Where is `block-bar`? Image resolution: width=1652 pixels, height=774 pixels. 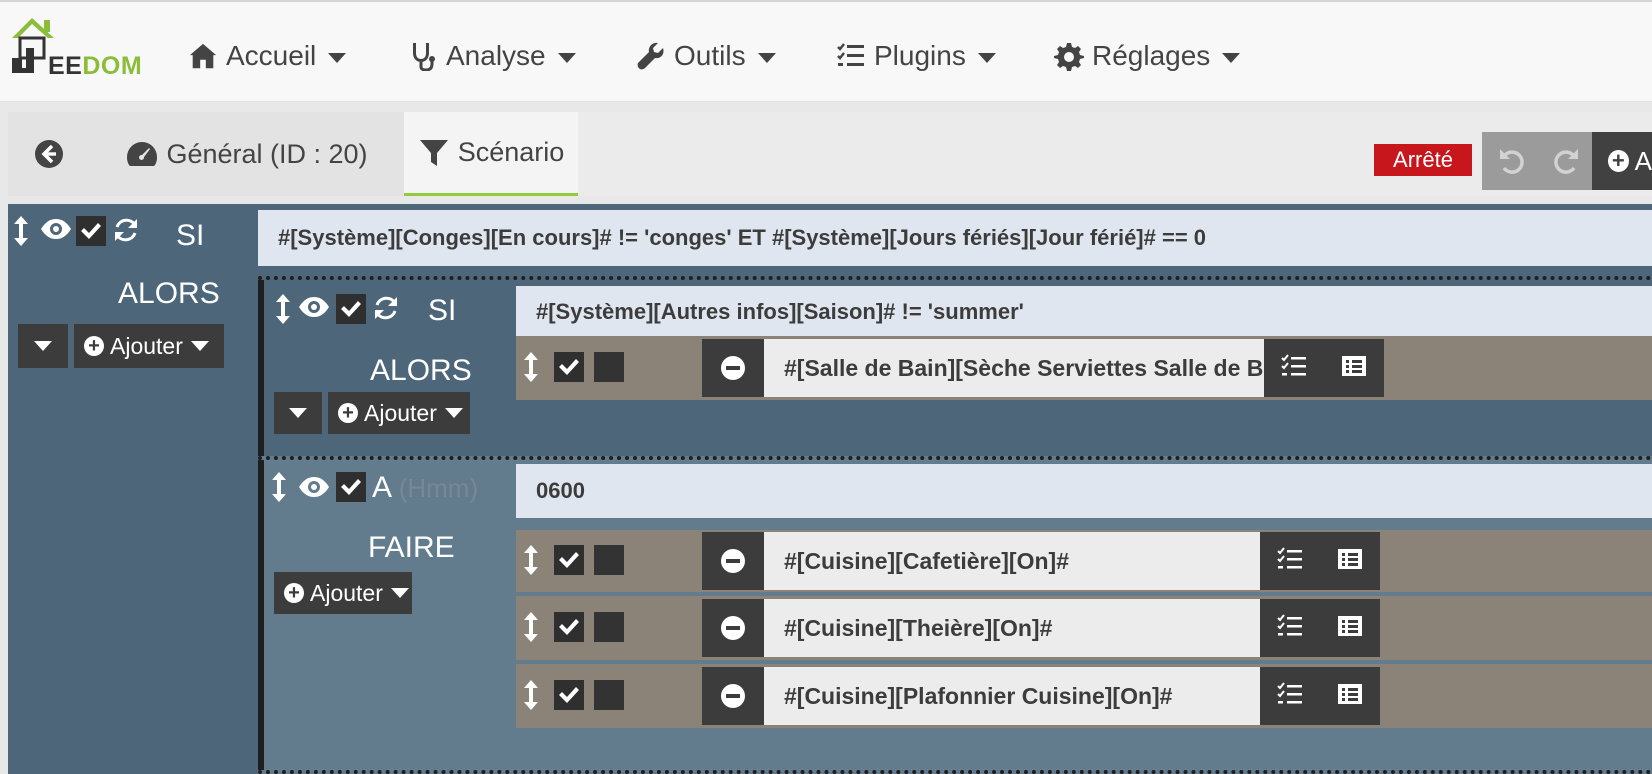
block-bar is located at coordinates (261, 372).